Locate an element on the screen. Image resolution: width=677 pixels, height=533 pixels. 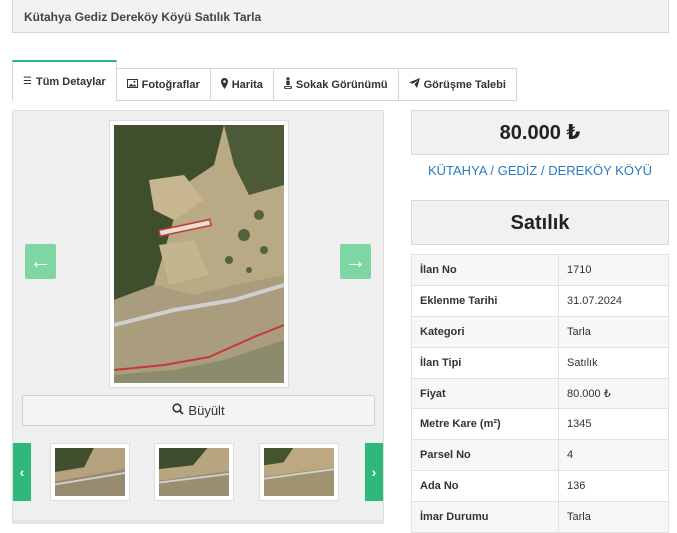
arrow-left-icon: ← is located at coordinates (40, 260).